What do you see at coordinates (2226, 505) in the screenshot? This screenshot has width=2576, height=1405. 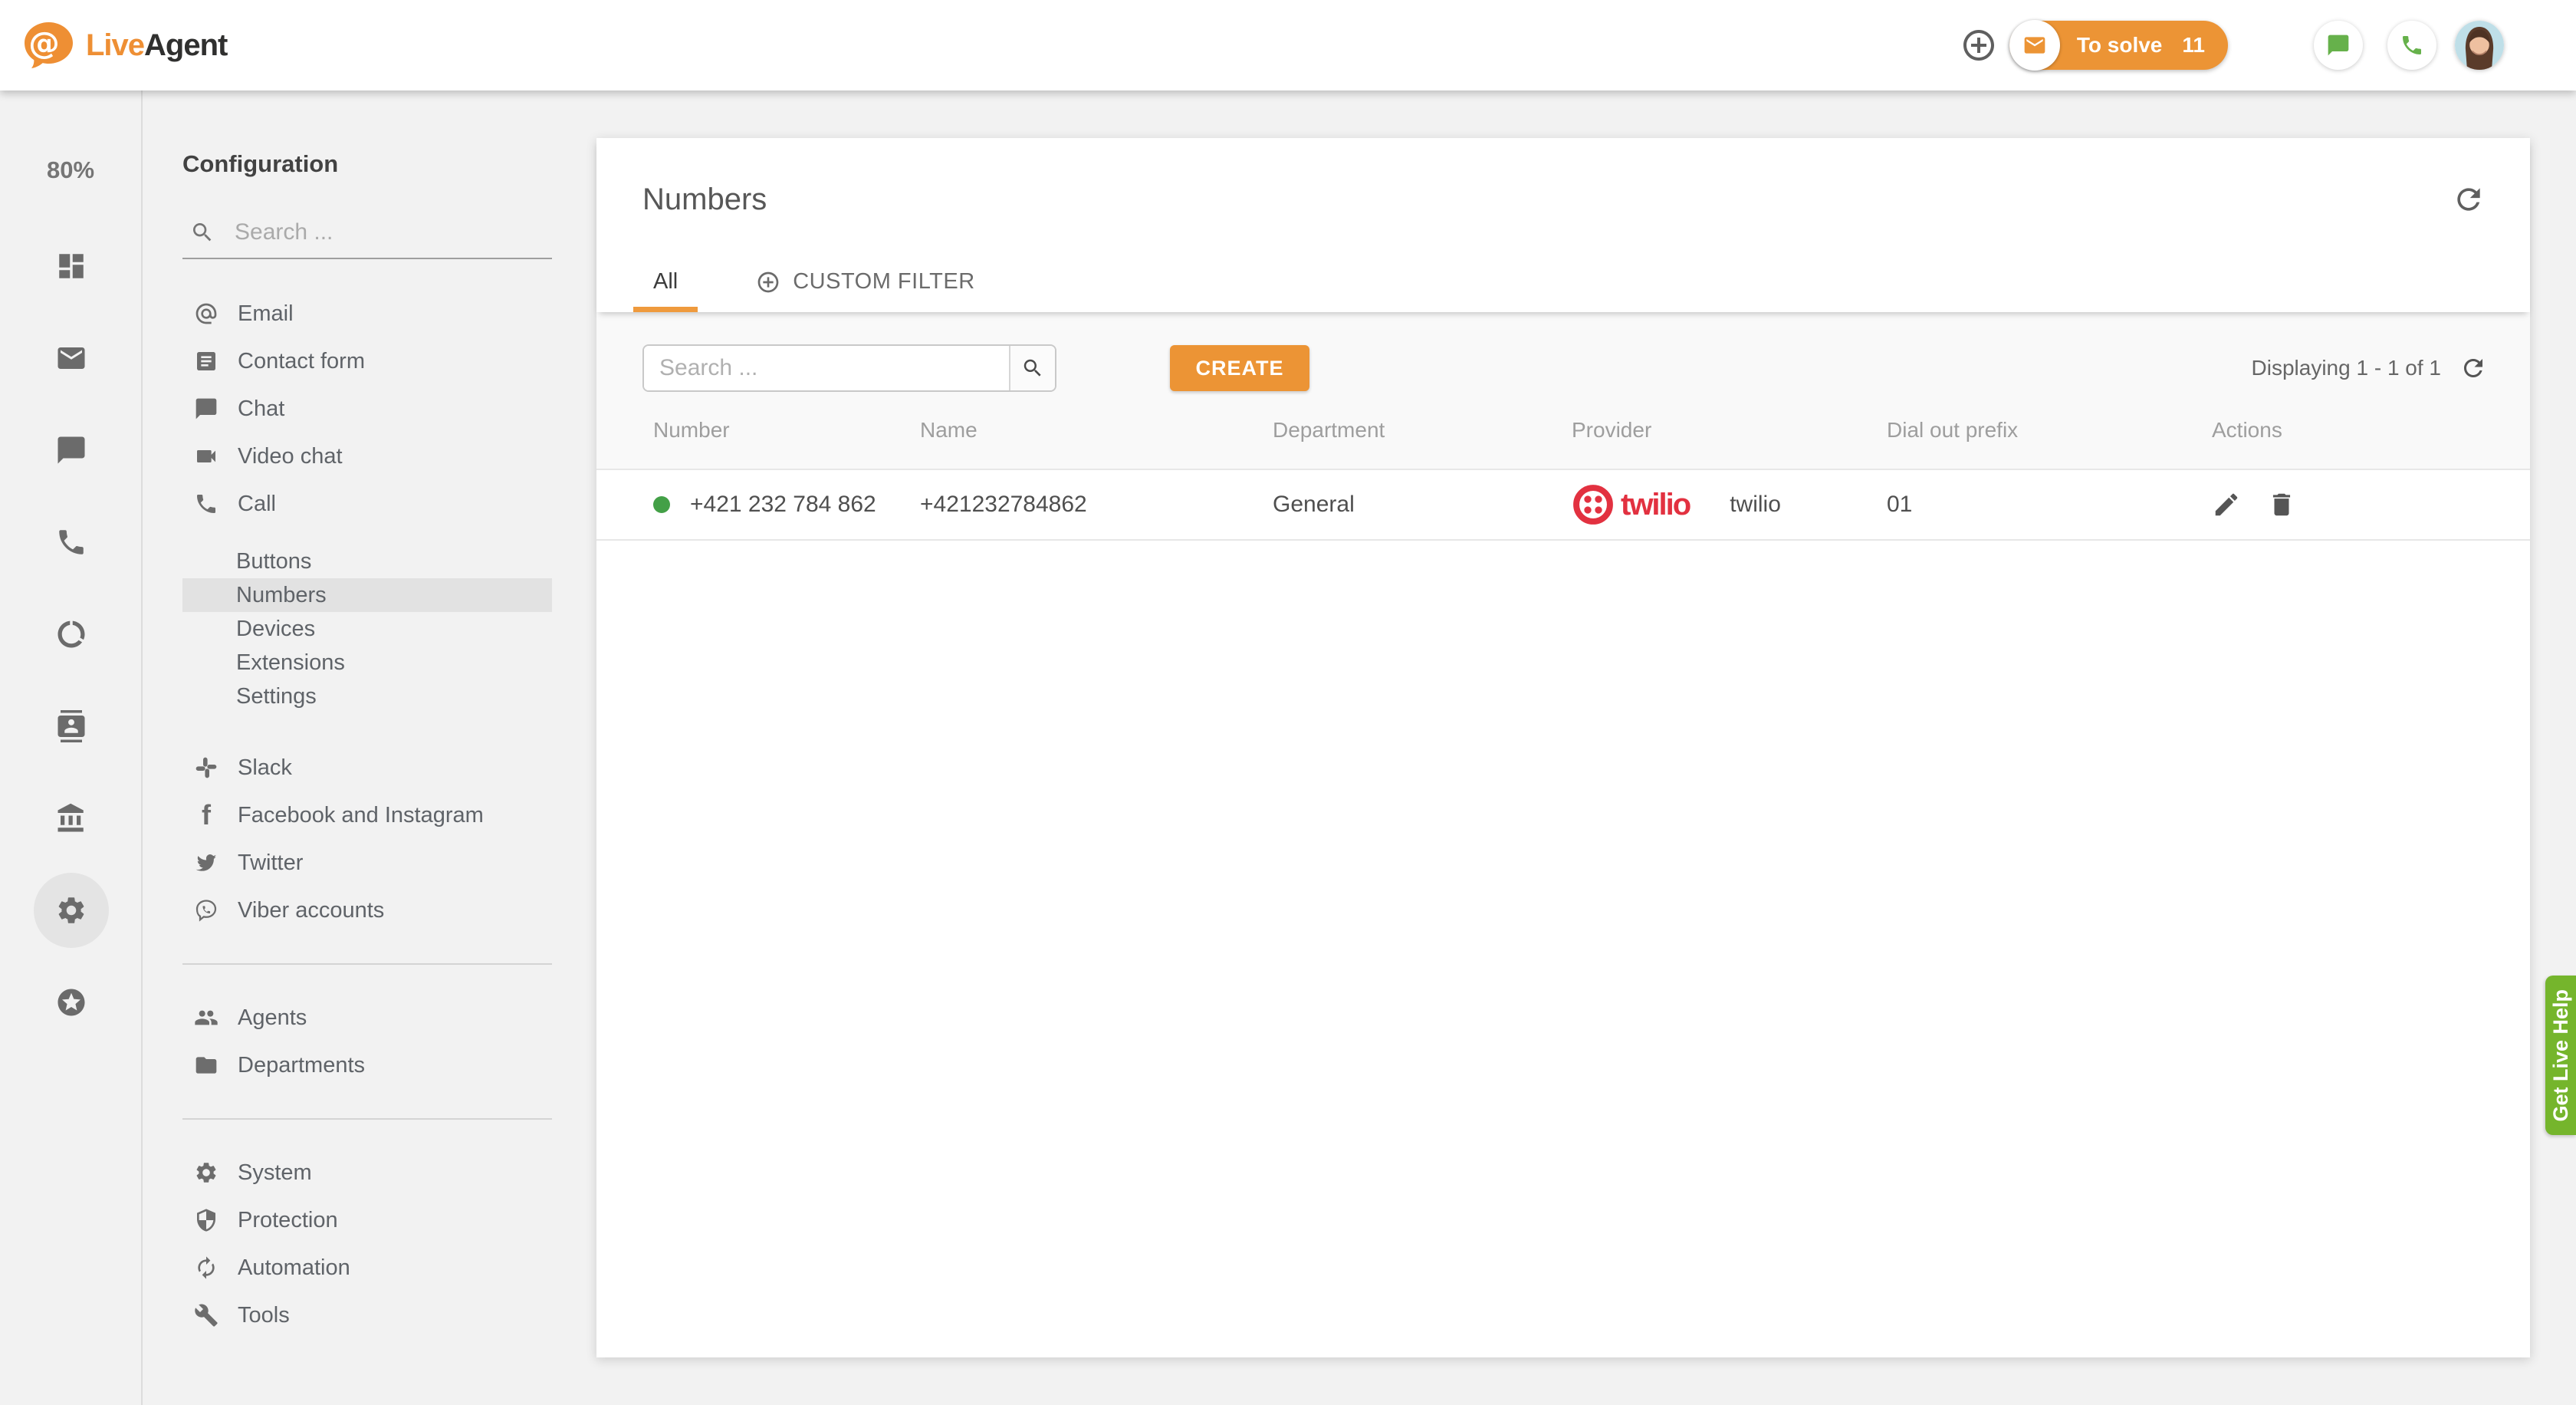 I see `edit-icon` at bounding box center [2226, 505].